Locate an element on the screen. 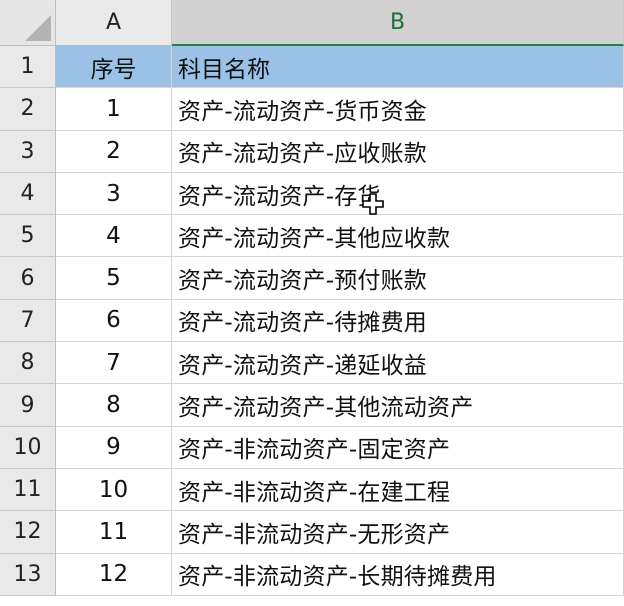 The height and width of the screenshot is (606, 624). seq-cell: 9 is located at coordinates (114, 447).